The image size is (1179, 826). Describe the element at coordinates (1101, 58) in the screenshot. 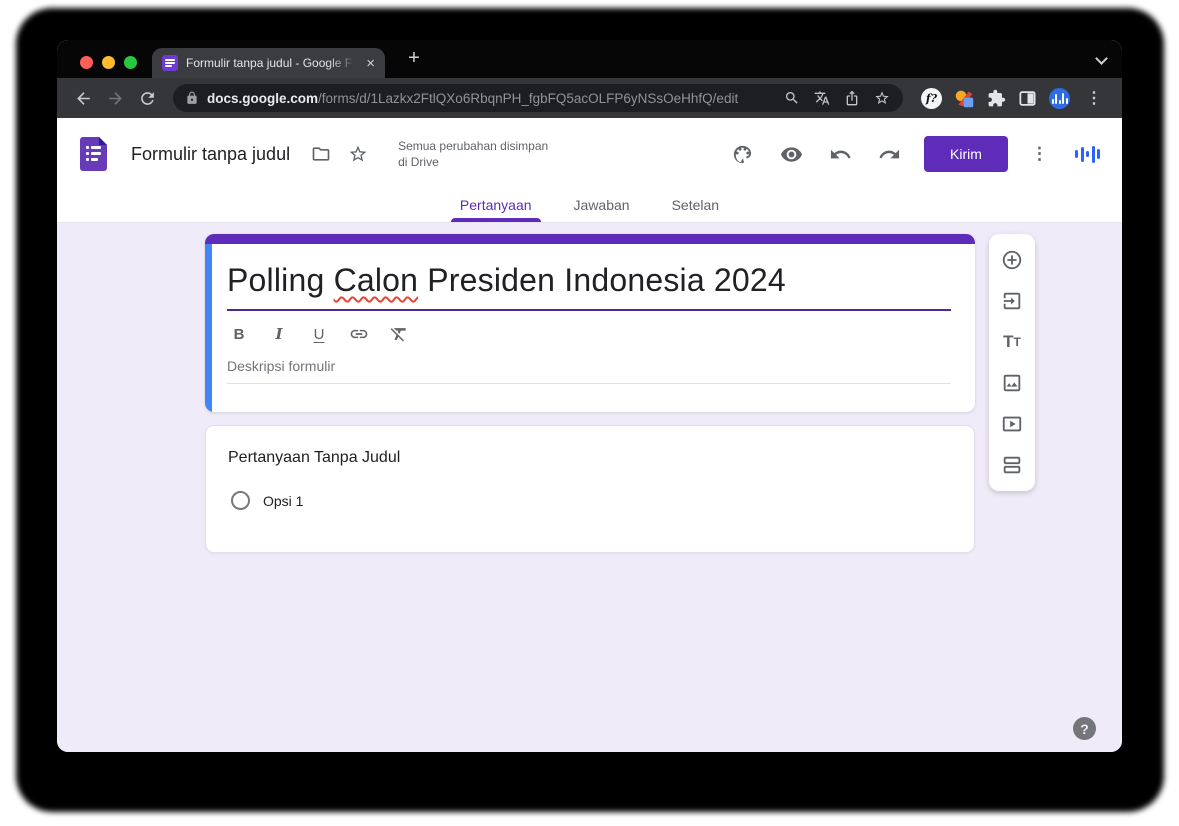

I see `tab-search-chevron-icon` at that location.